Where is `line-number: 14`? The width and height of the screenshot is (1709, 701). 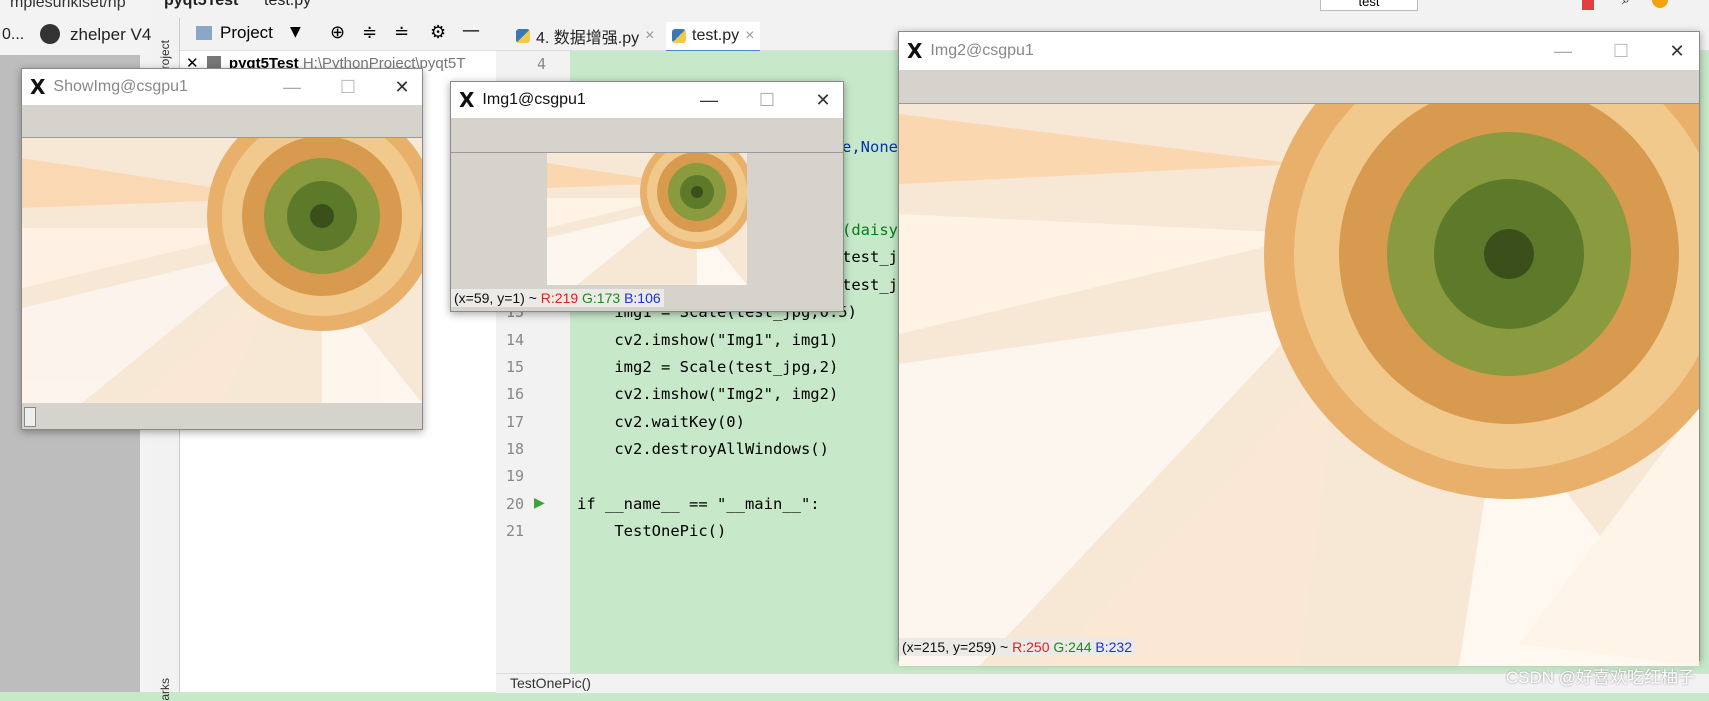
line-number: 14 is located at coordinates (514, 340).